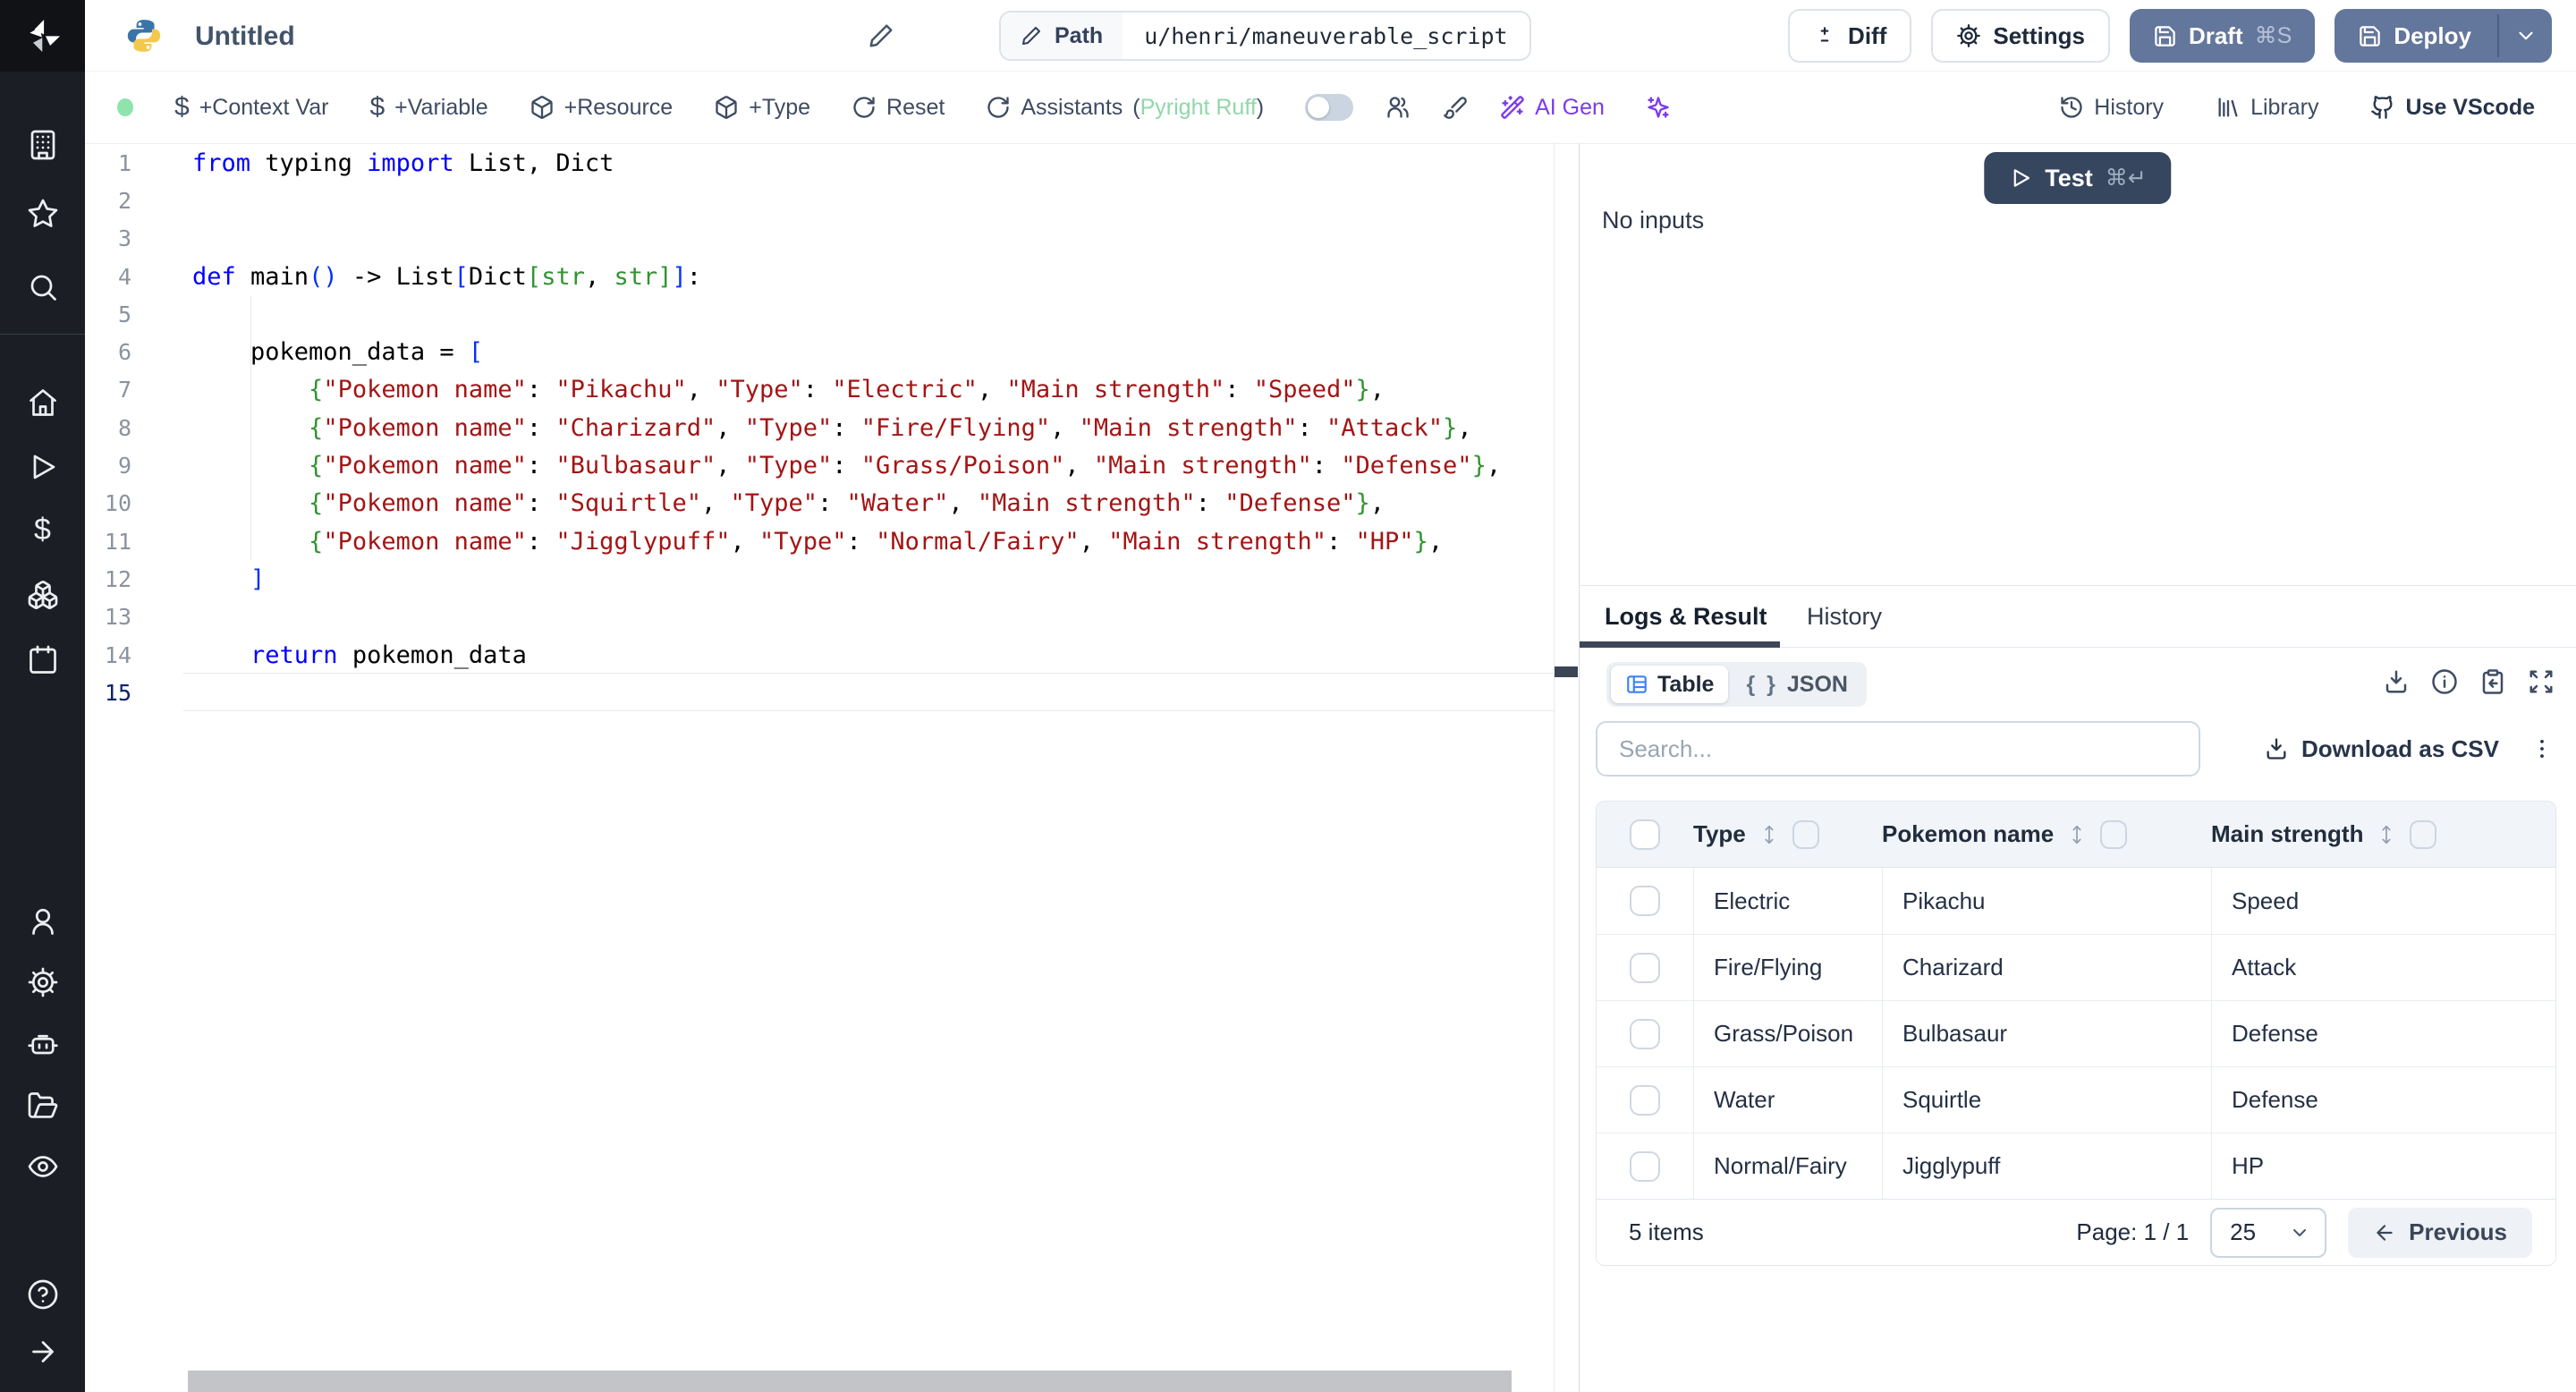 The image size is (2576, 1392). What do you see at coordinates (42, 921) in the screenshot?
I see `sidebar-item-users` at bounding box center [42, 921].